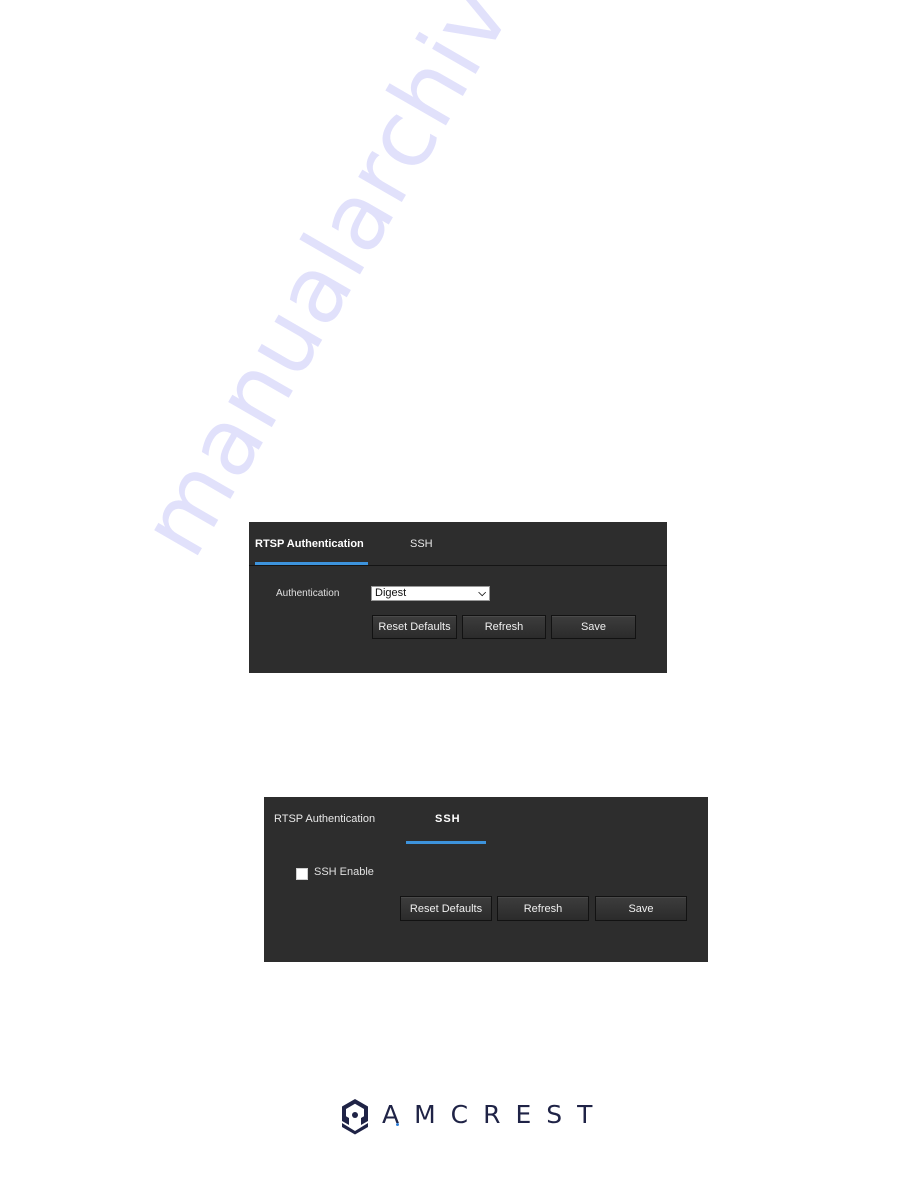 The height and width of the screenshot is (1188, 918). I want to click on authentication-label: Authentication, so click(308, 593).